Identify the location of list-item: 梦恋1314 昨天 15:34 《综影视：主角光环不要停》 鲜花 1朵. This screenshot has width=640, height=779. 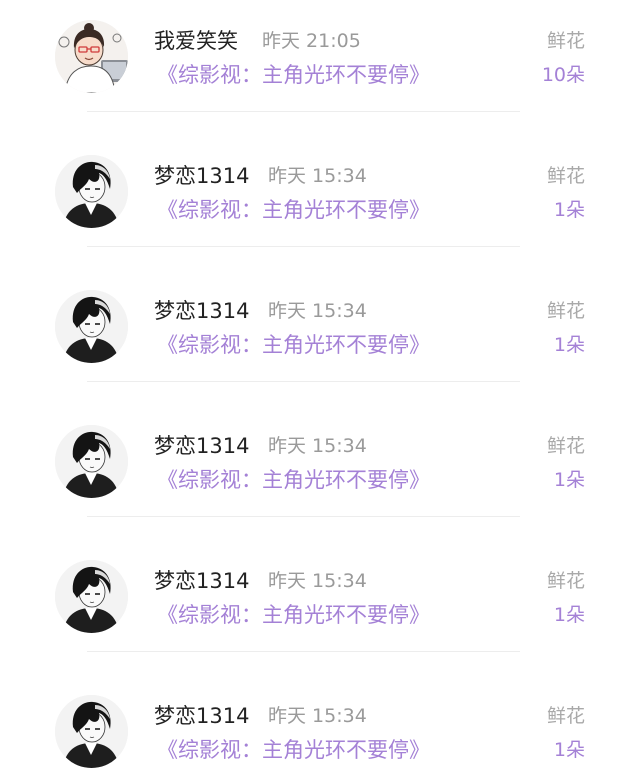
(320, 727).